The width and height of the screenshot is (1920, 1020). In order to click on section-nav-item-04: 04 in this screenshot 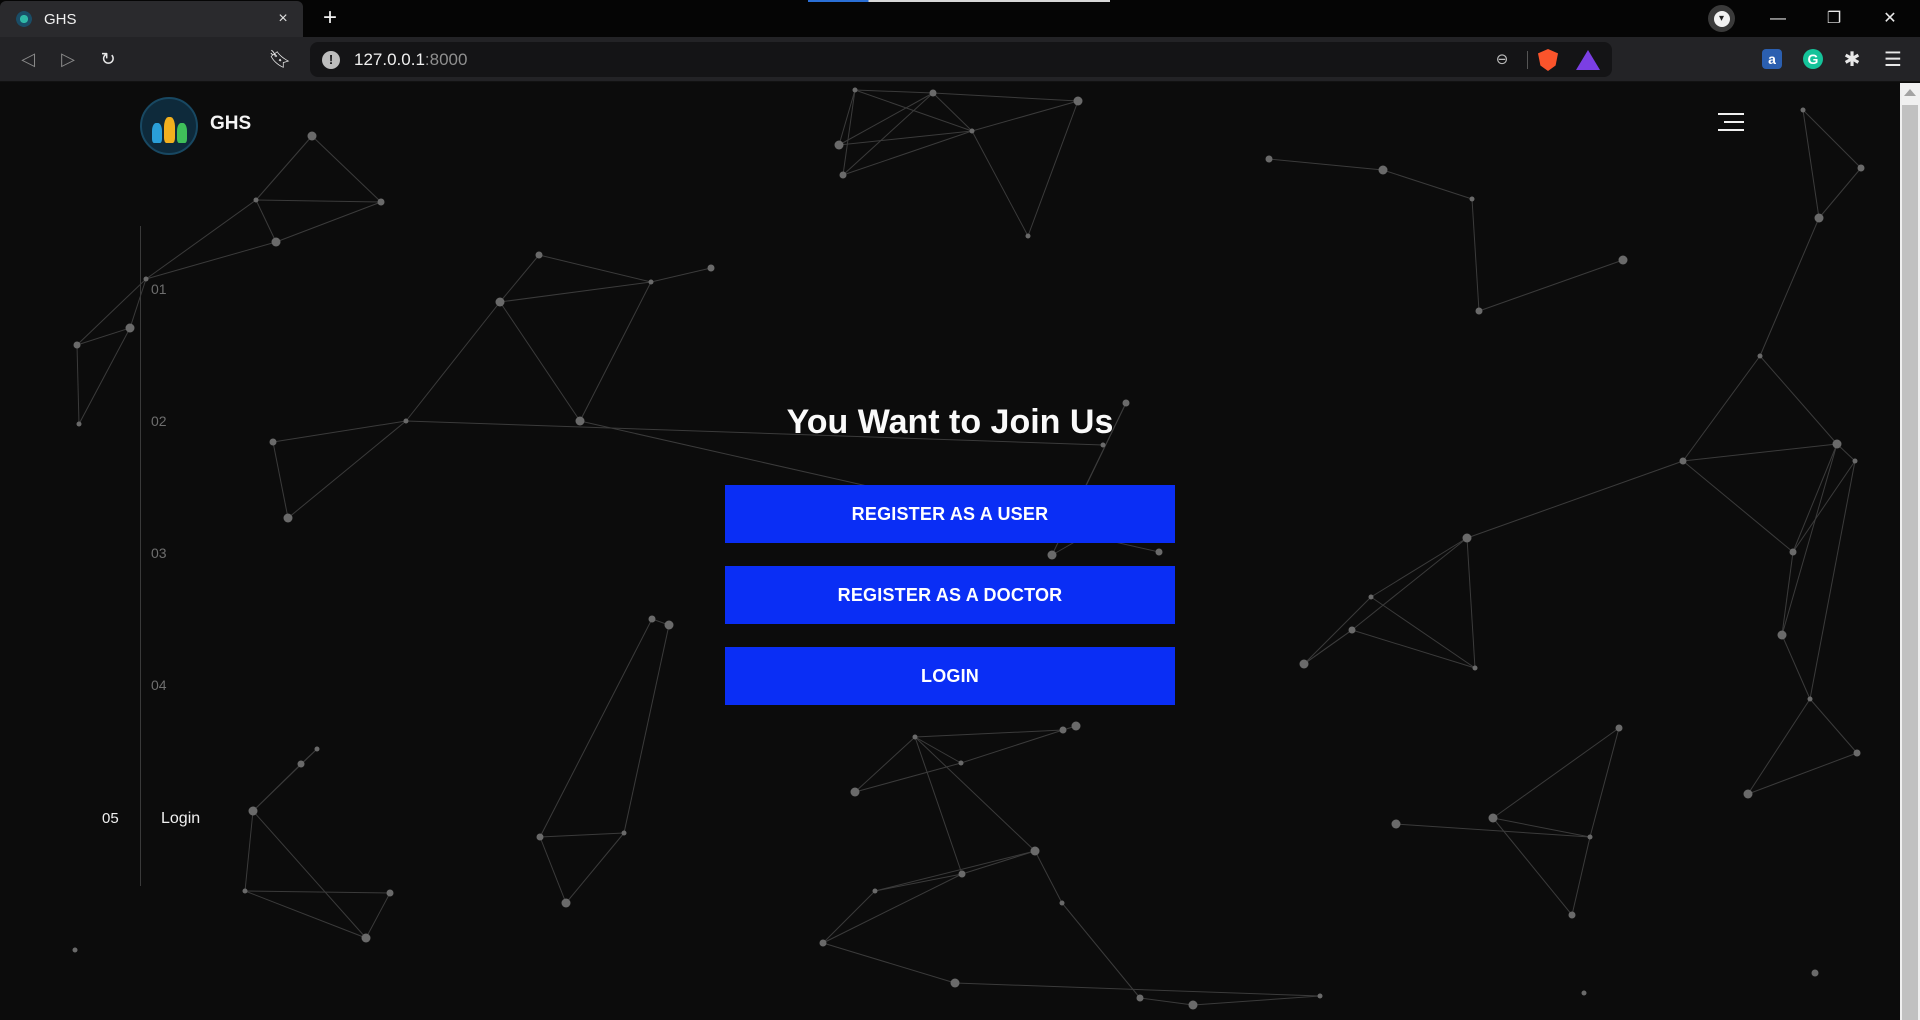, I will do `click(159, 685)`.